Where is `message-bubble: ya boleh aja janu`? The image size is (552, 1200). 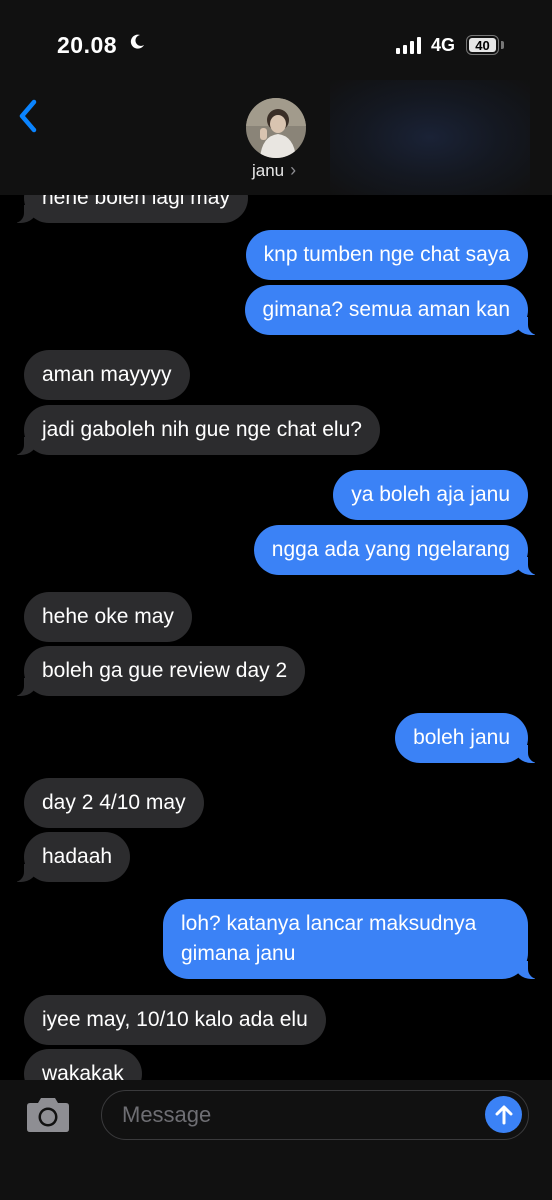
message-bubble: ya boleh aja janu is located at coordinates (430, 495).